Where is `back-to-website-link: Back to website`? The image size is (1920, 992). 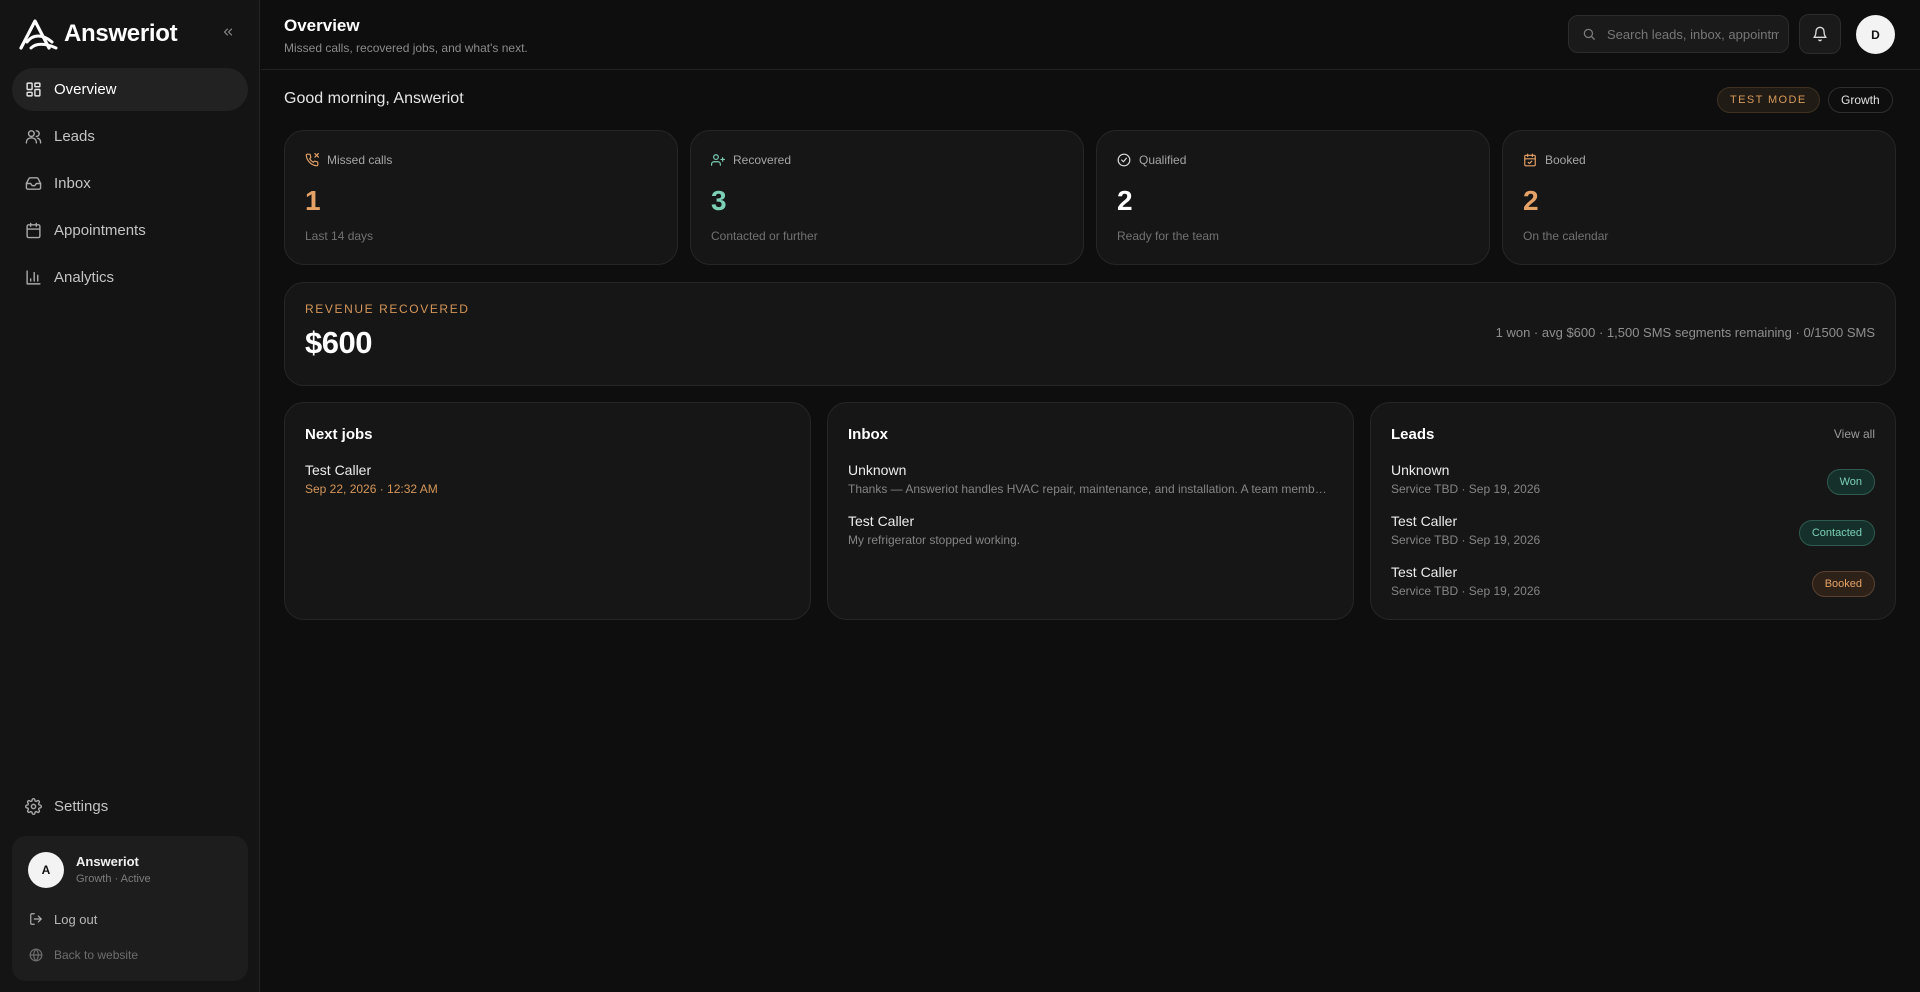
back-to-website-link: Back to website is located at coordinates (83, 955).